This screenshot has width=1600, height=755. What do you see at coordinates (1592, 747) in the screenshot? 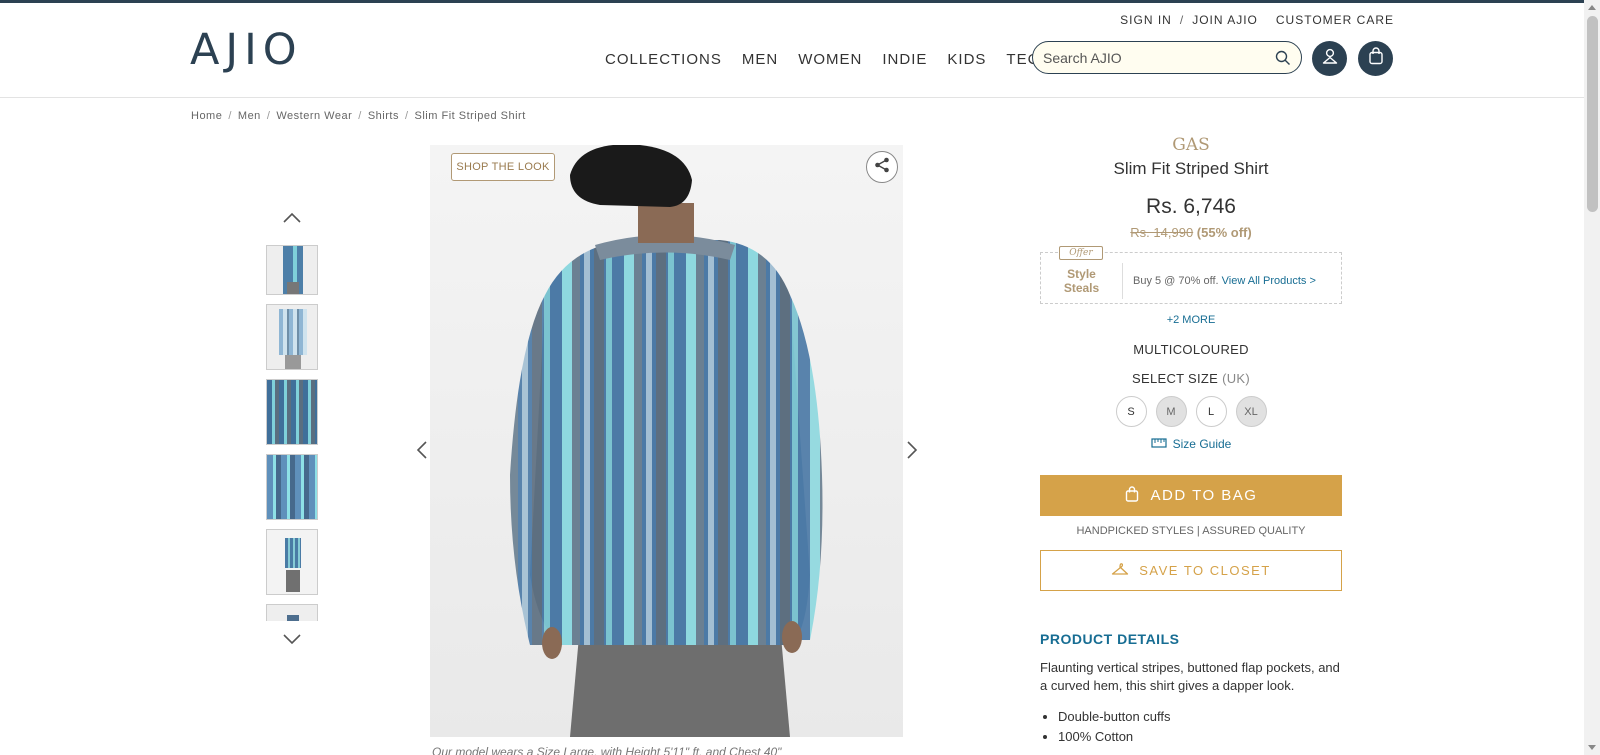
I see `scroll-down-arrow-icon` at bounding box center [1592, 747].